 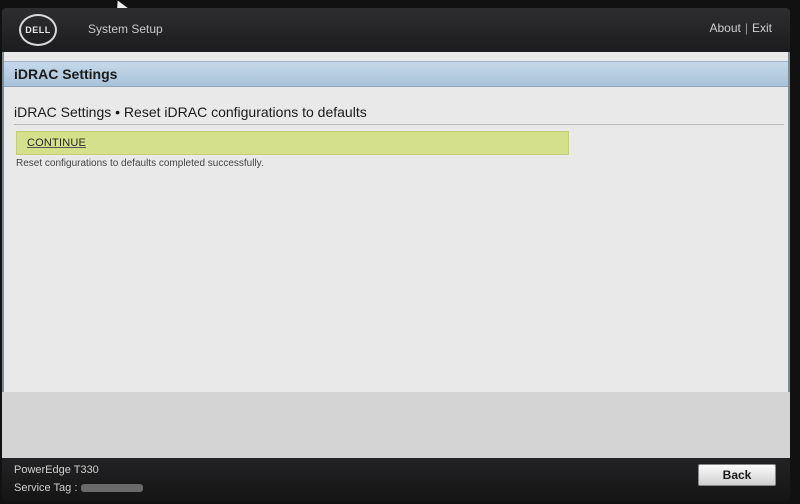 I want to click on back-button: Back, so click(x=737, y=475).